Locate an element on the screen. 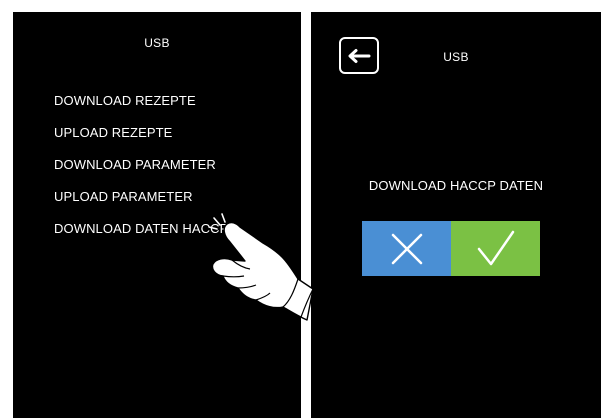  x-icon is located at coordinates (406, 248).